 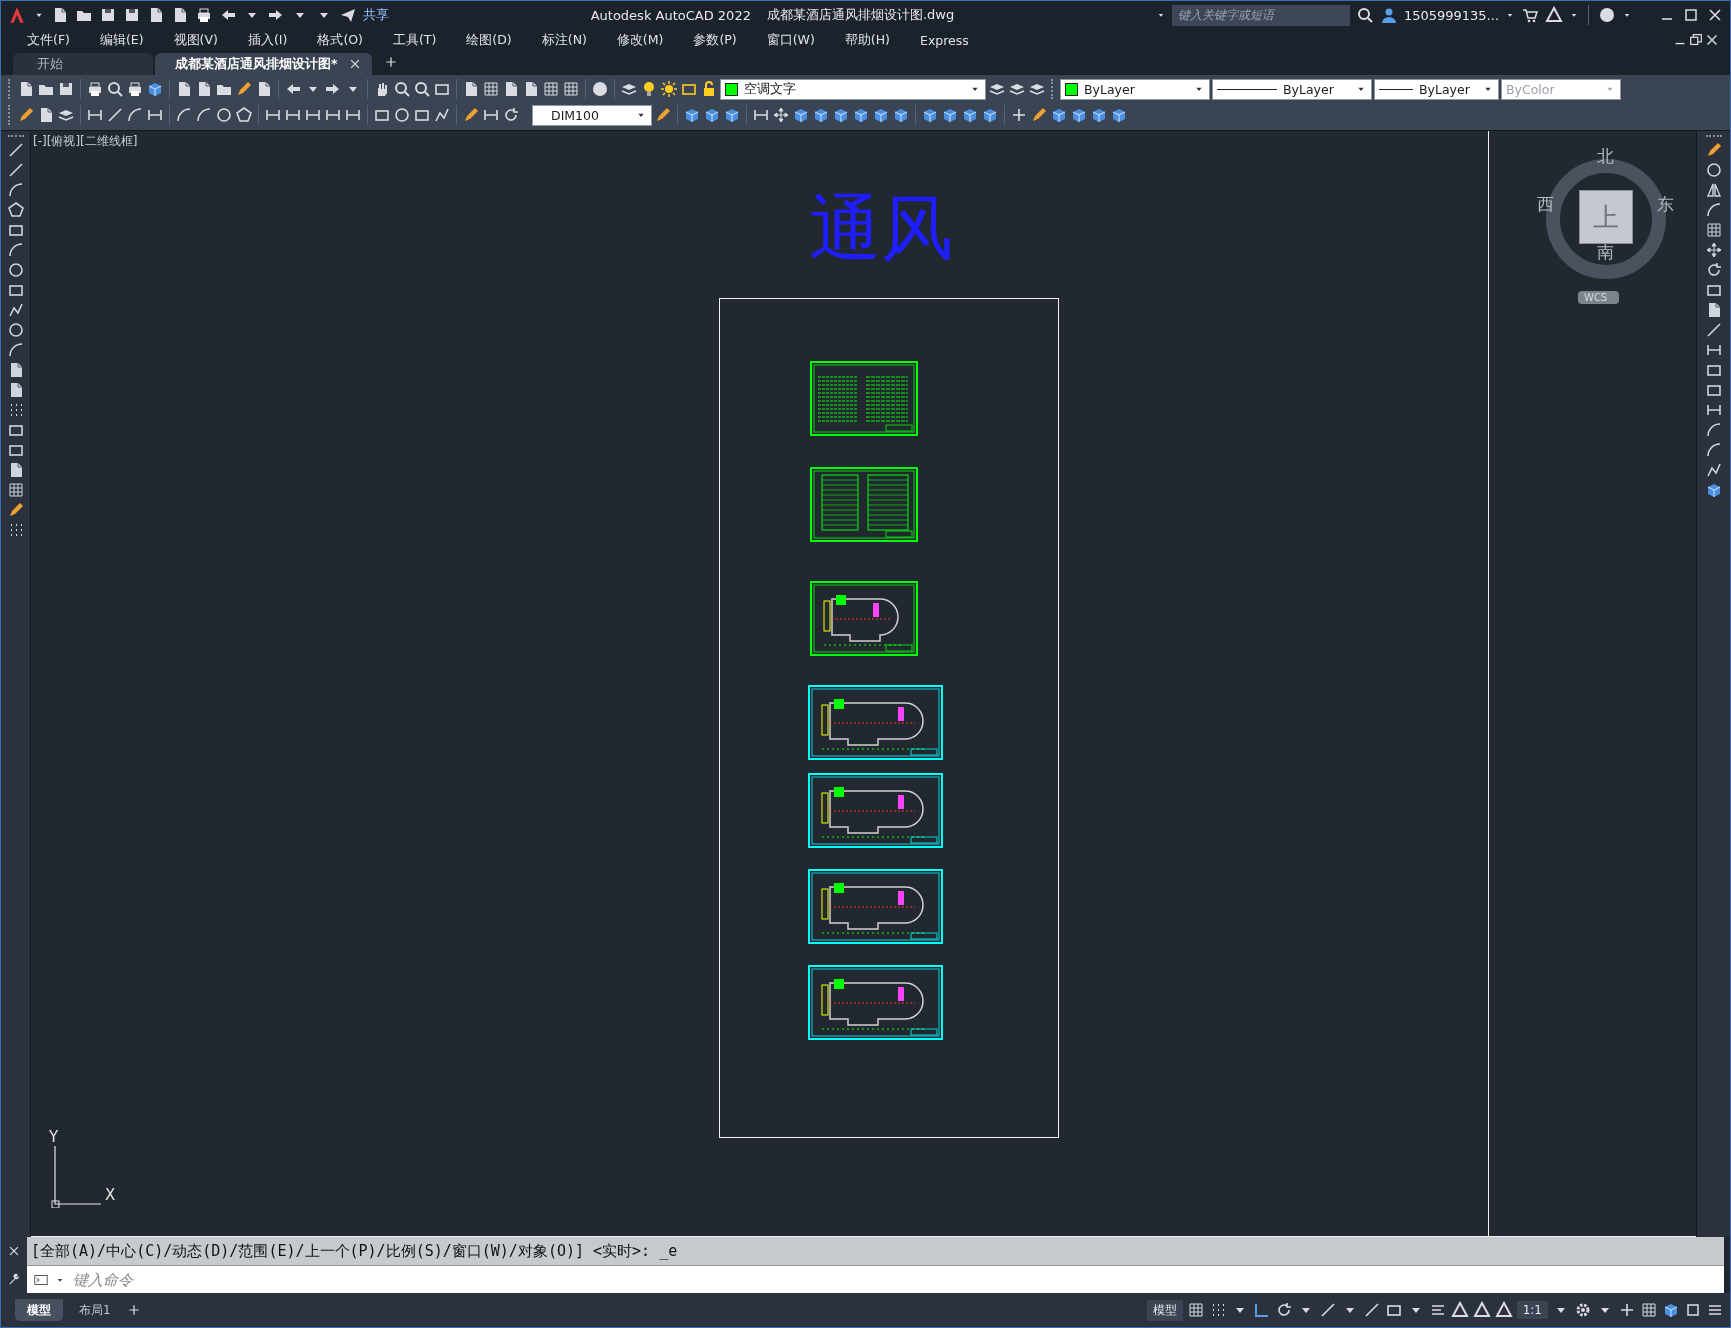 I want to click on rotate-icon, so click(x=511, y=115).